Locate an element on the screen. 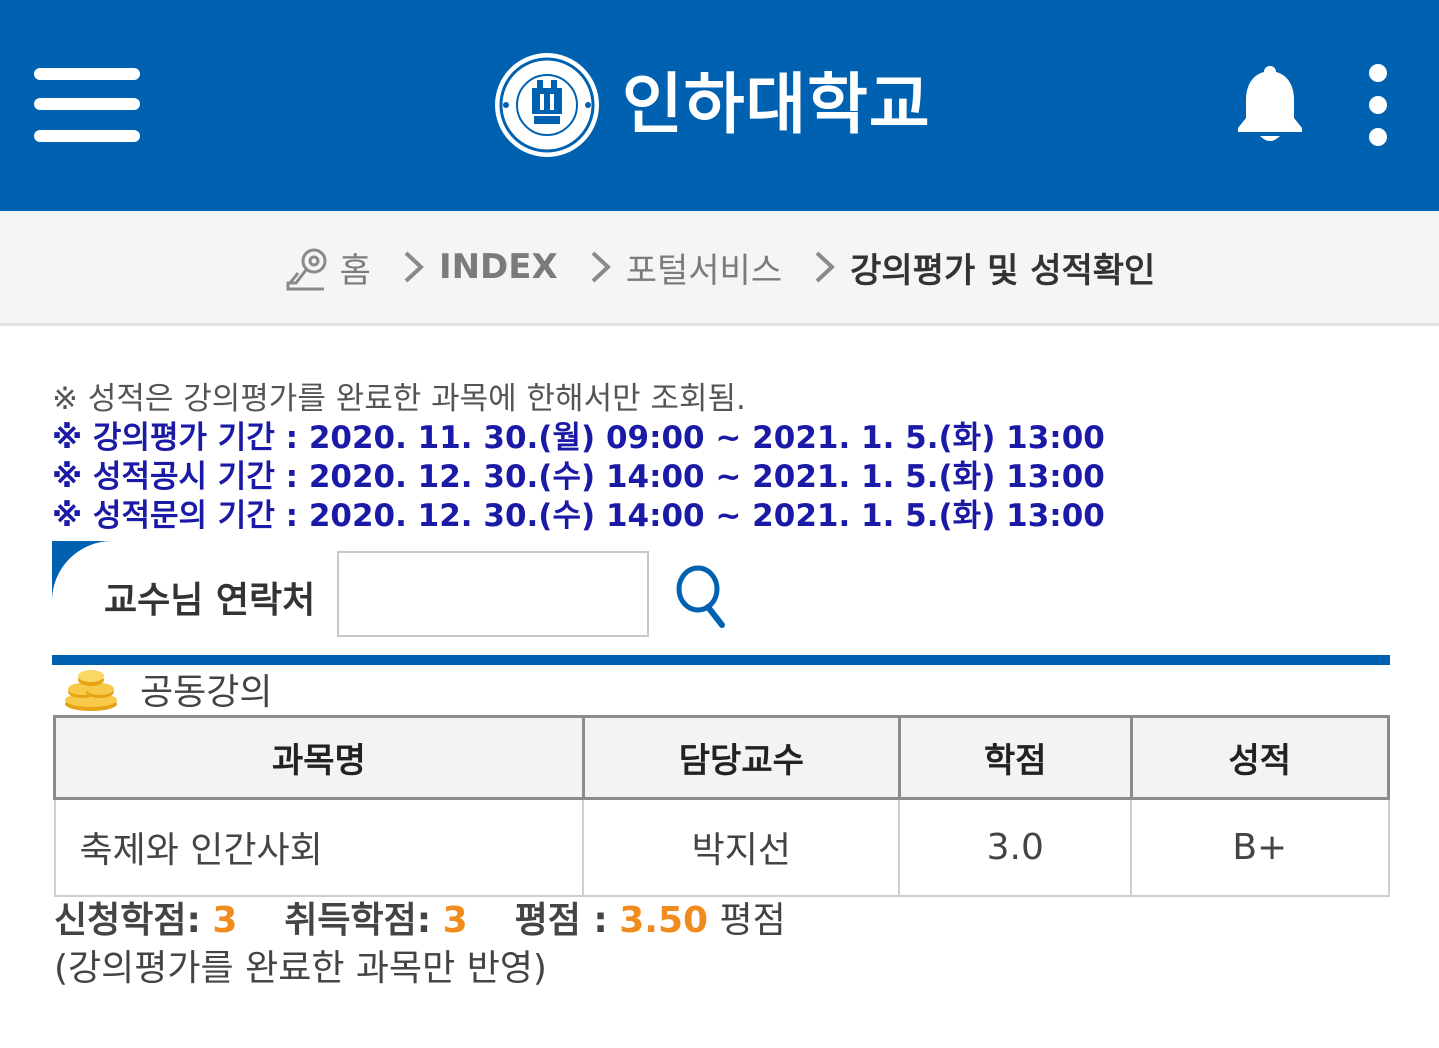  bell-icon is located at coordinates (1270, 104).